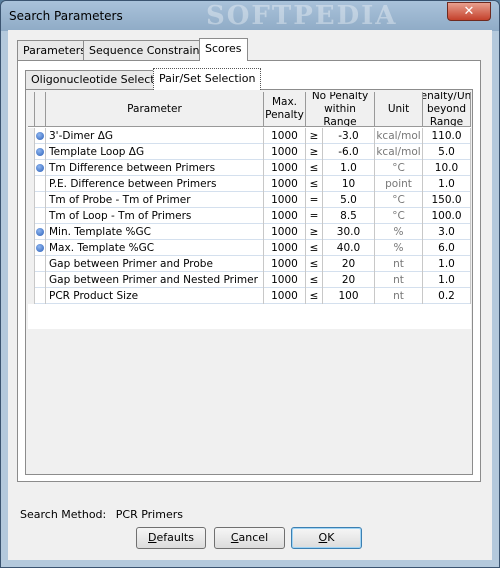 The height and width of the screenshot is (568, 500). I want to click on range-value-cell: 8.5, so click(349, 216).